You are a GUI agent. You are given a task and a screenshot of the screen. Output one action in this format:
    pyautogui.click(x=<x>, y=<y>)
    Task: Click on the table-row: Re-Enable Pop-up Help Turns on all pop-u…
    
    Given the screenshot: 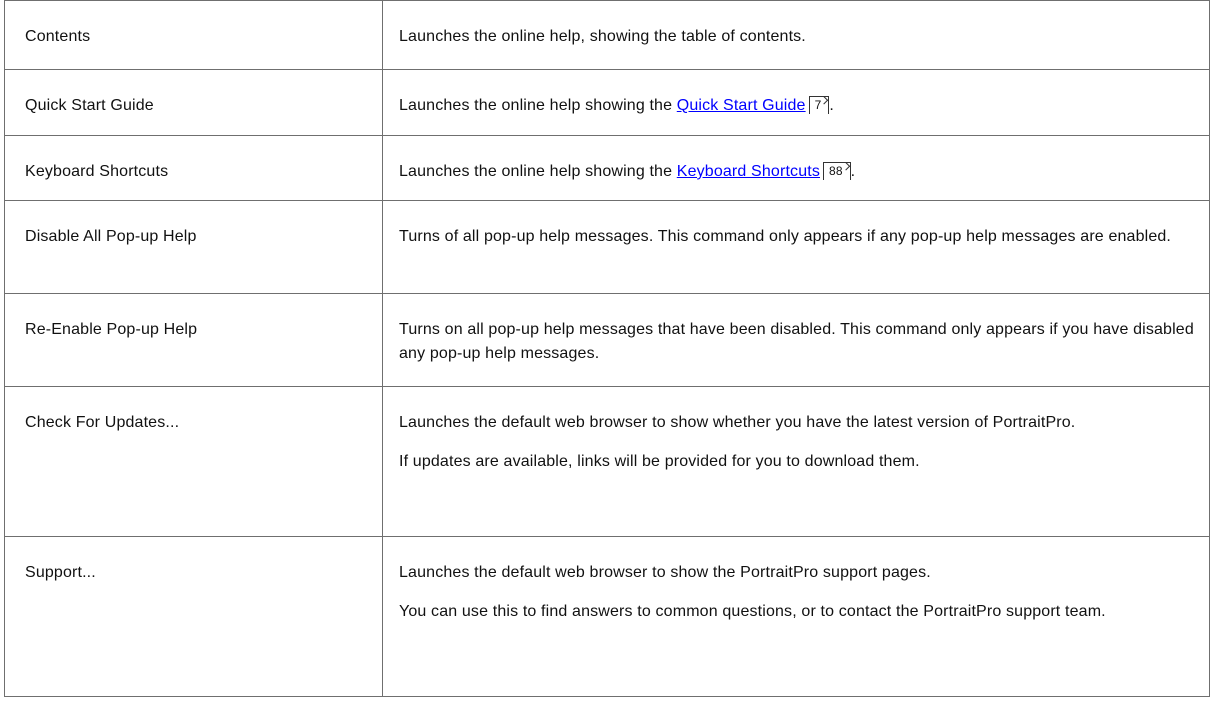 What is the action you would take?
    pyautogui.click(x=607, y=340)
    